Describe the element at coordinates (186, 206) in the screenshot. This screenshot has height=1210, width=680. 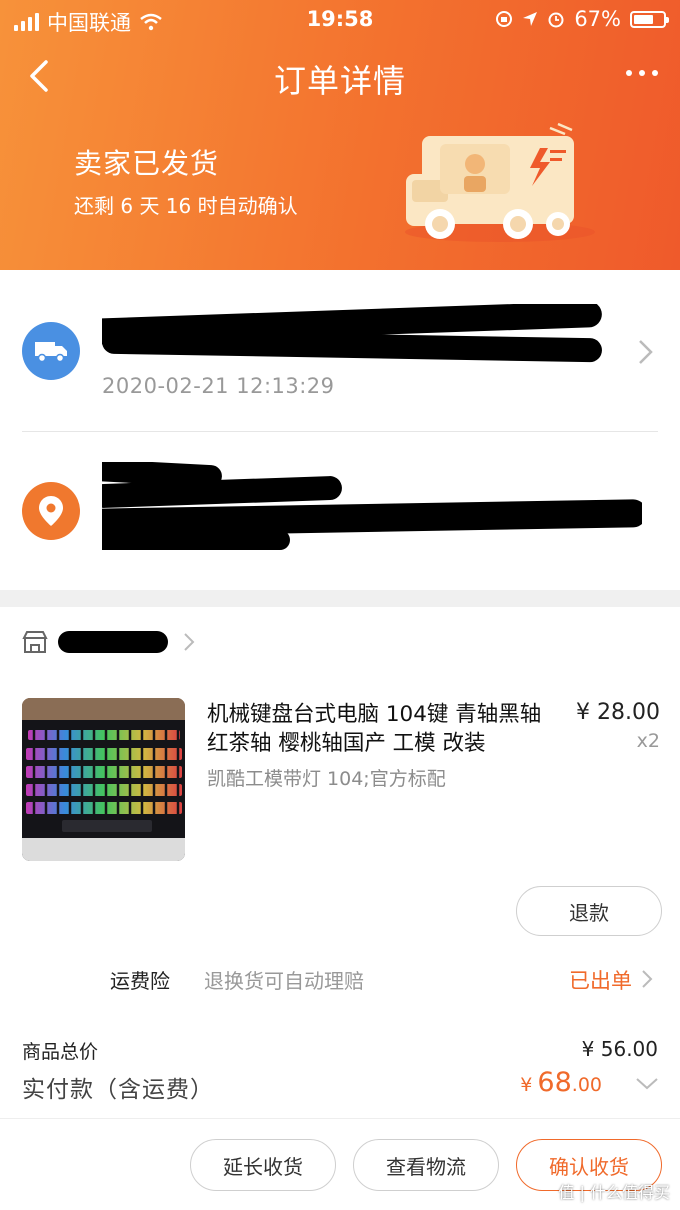
I see `auto-confirm-countdown: 还剩 6 天 16 时自动确认` at that location.